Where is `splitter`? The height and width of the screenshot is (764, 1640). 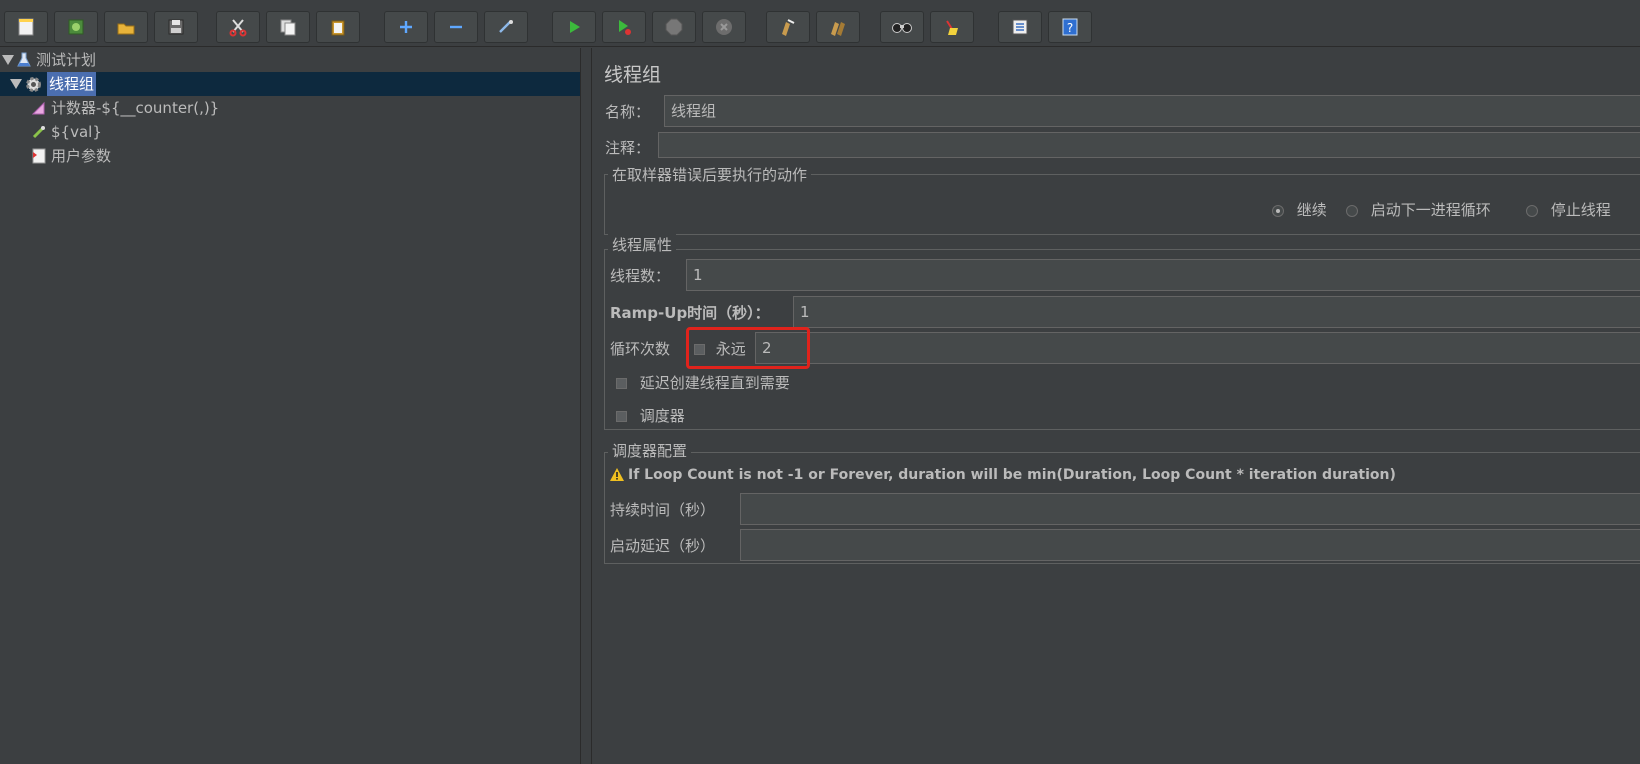 splitter is located at coordinates (586, 406).